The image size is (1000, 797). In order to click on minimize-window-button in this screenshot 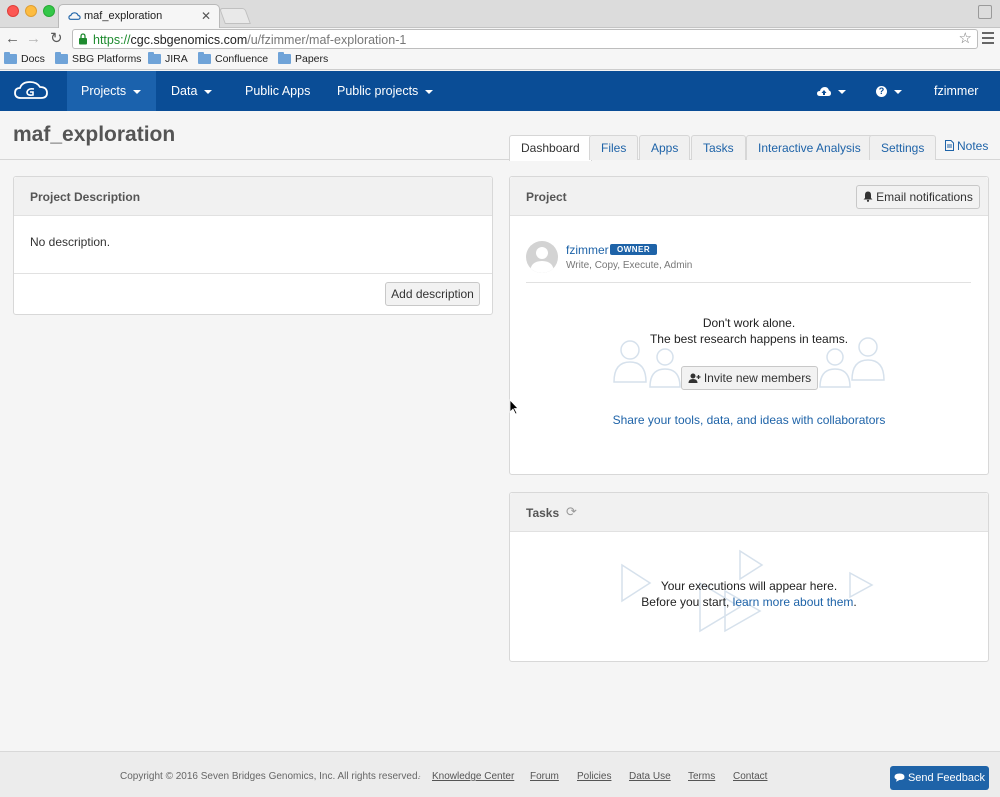, I will do `click(31, 11)`.